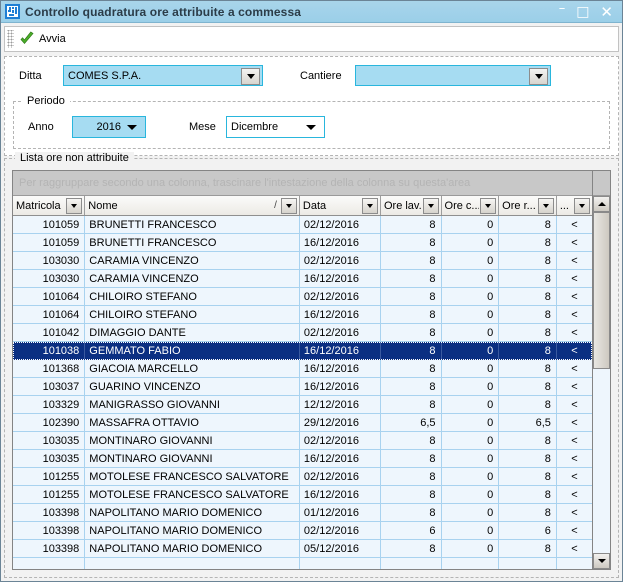 Image resolution: width=623 pixels, height=582 pixels. I want to click on table-row: 103030 CARAMIA VINCENZO 16/12/2016 8 0 8 <, so click(302, 279).